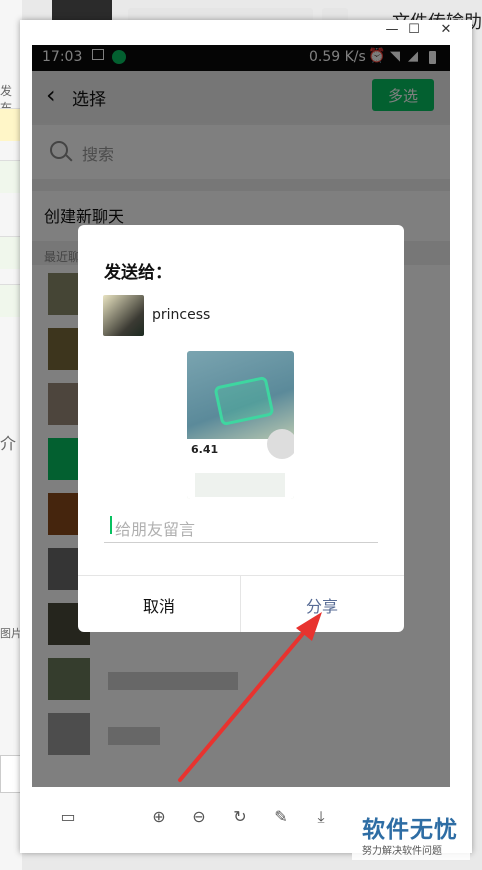  I want to click on watermark-title: 软件无忧, so click(410, 830).